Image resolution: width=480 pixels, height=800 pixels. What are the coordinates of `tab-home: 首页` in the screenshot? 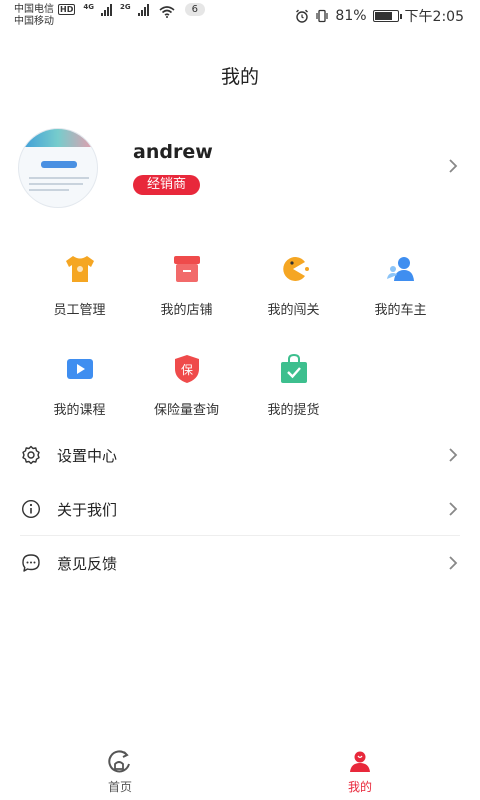 It's located at (120, 772).